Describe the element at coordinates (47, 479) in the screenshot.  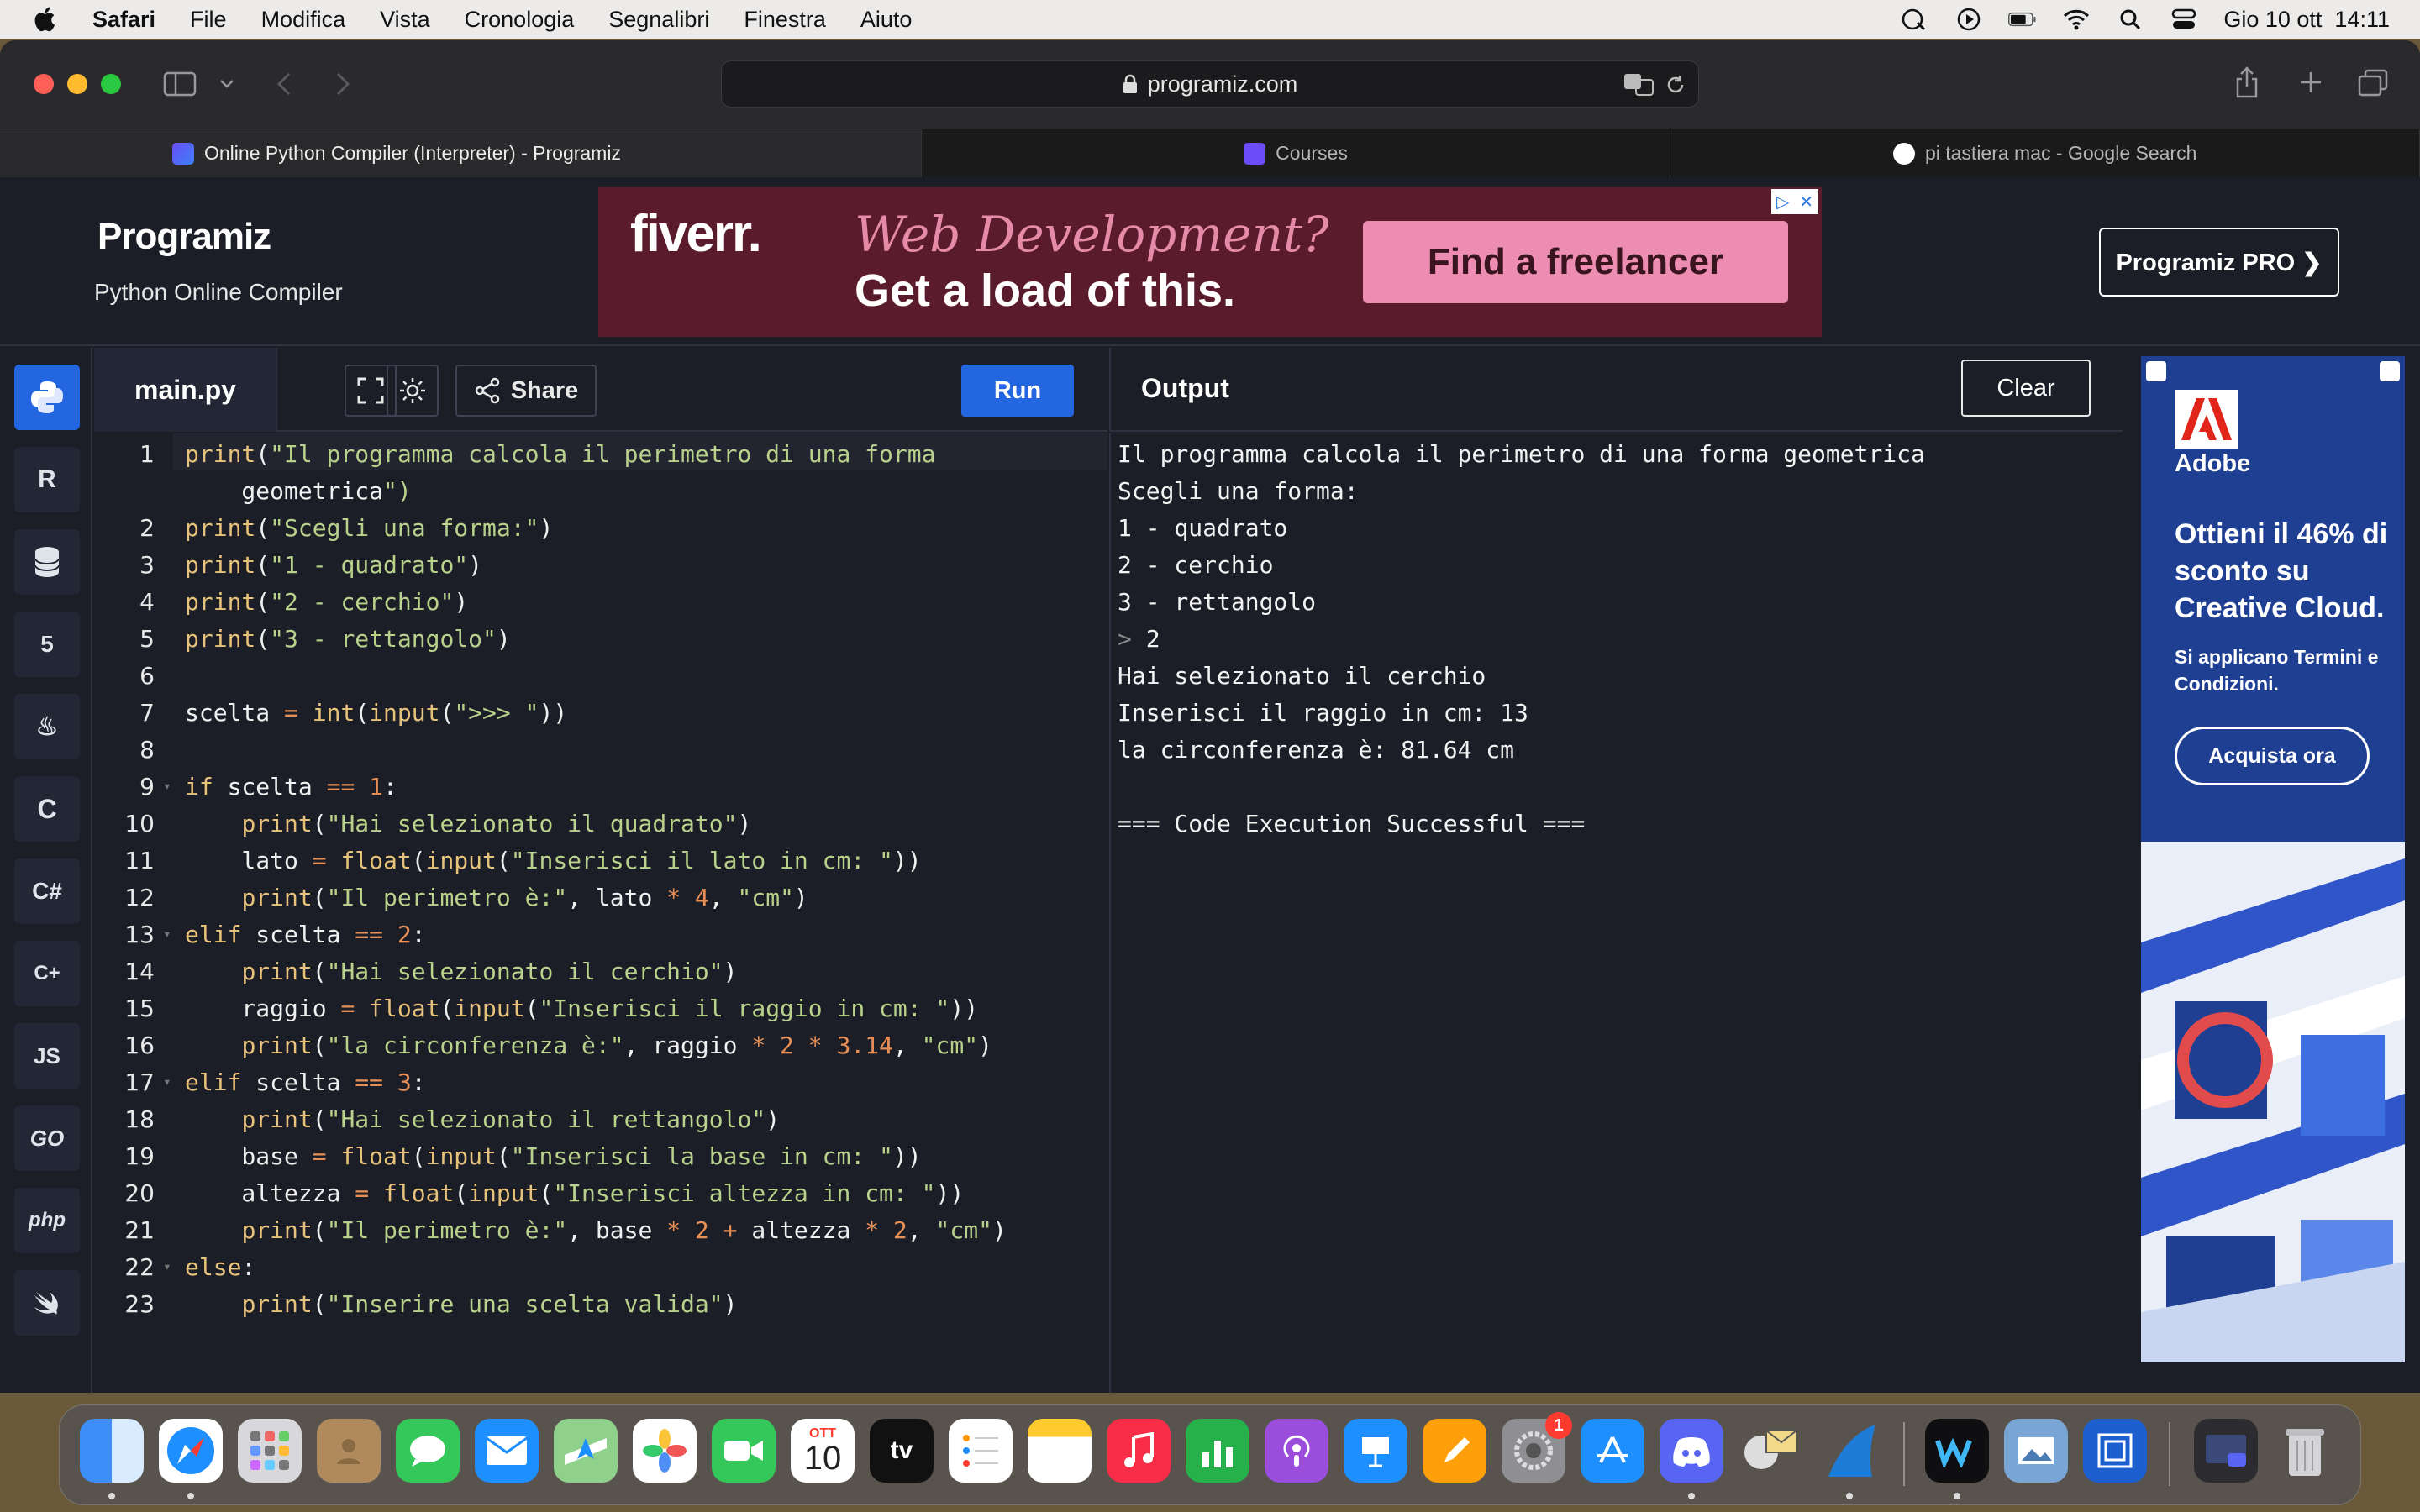
I see `lang-r-icon: R` at that location.